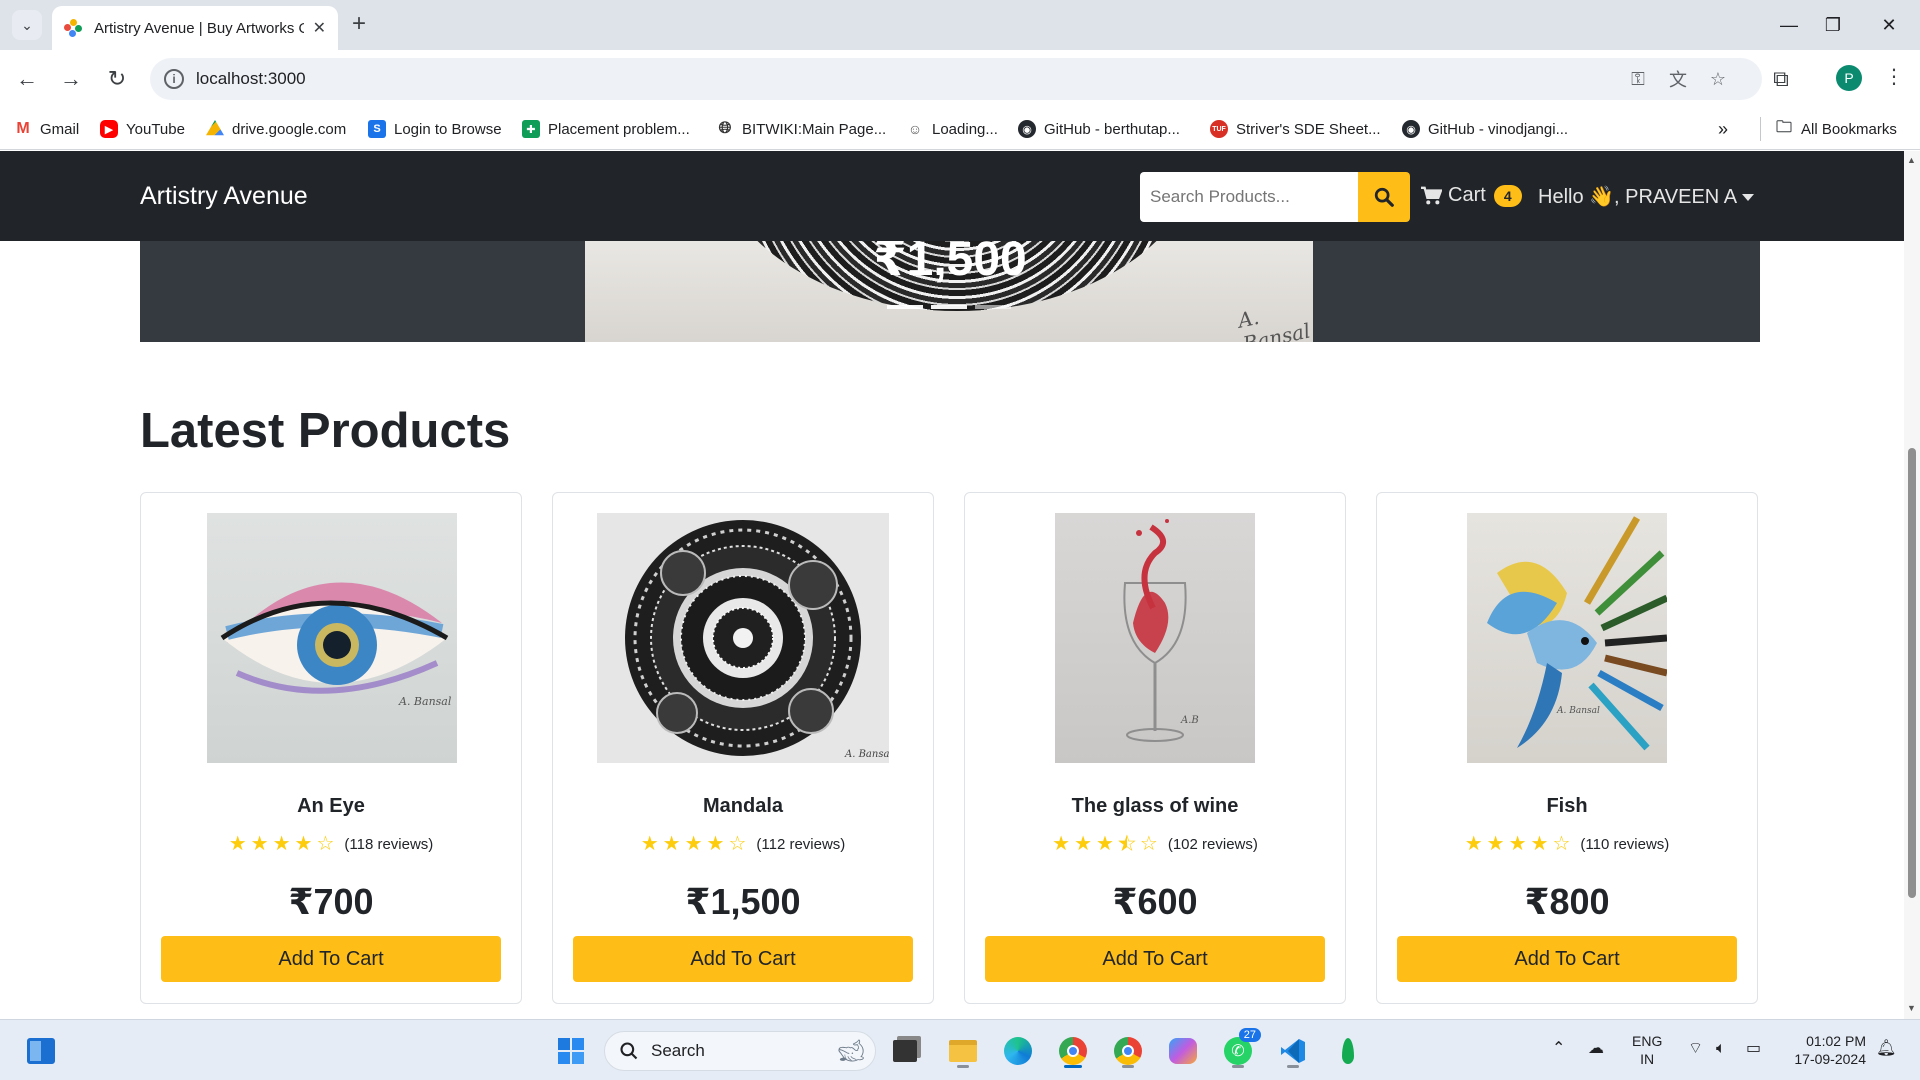 Image resolution: width=1920 pixels, height=1080 pixels. Describe the element at coordinates (1830, 1059) in the screenshot. I see `clock-date: 17-09-2024` at that location.